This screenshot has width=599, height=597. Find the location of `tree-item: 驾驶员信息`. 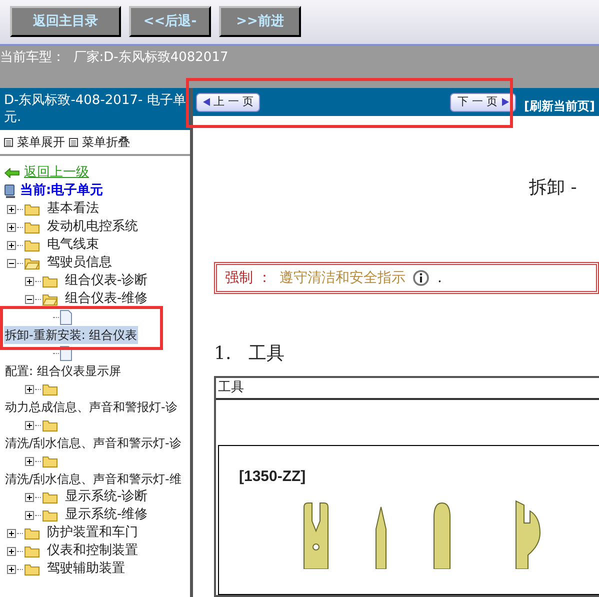

tree-item: 驾驶员信息 is located at coordinates (79, 263).